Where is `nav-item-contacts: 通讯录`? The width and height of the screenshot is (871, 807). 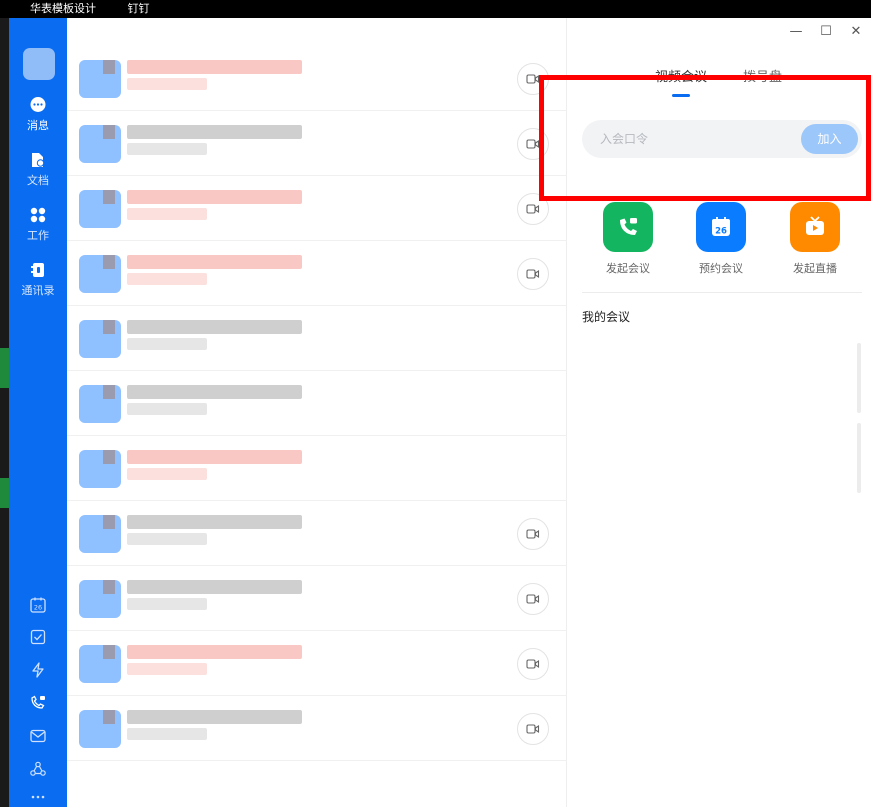
nav-item-contacts: 通讯录 is located at coordinates (38, 279).